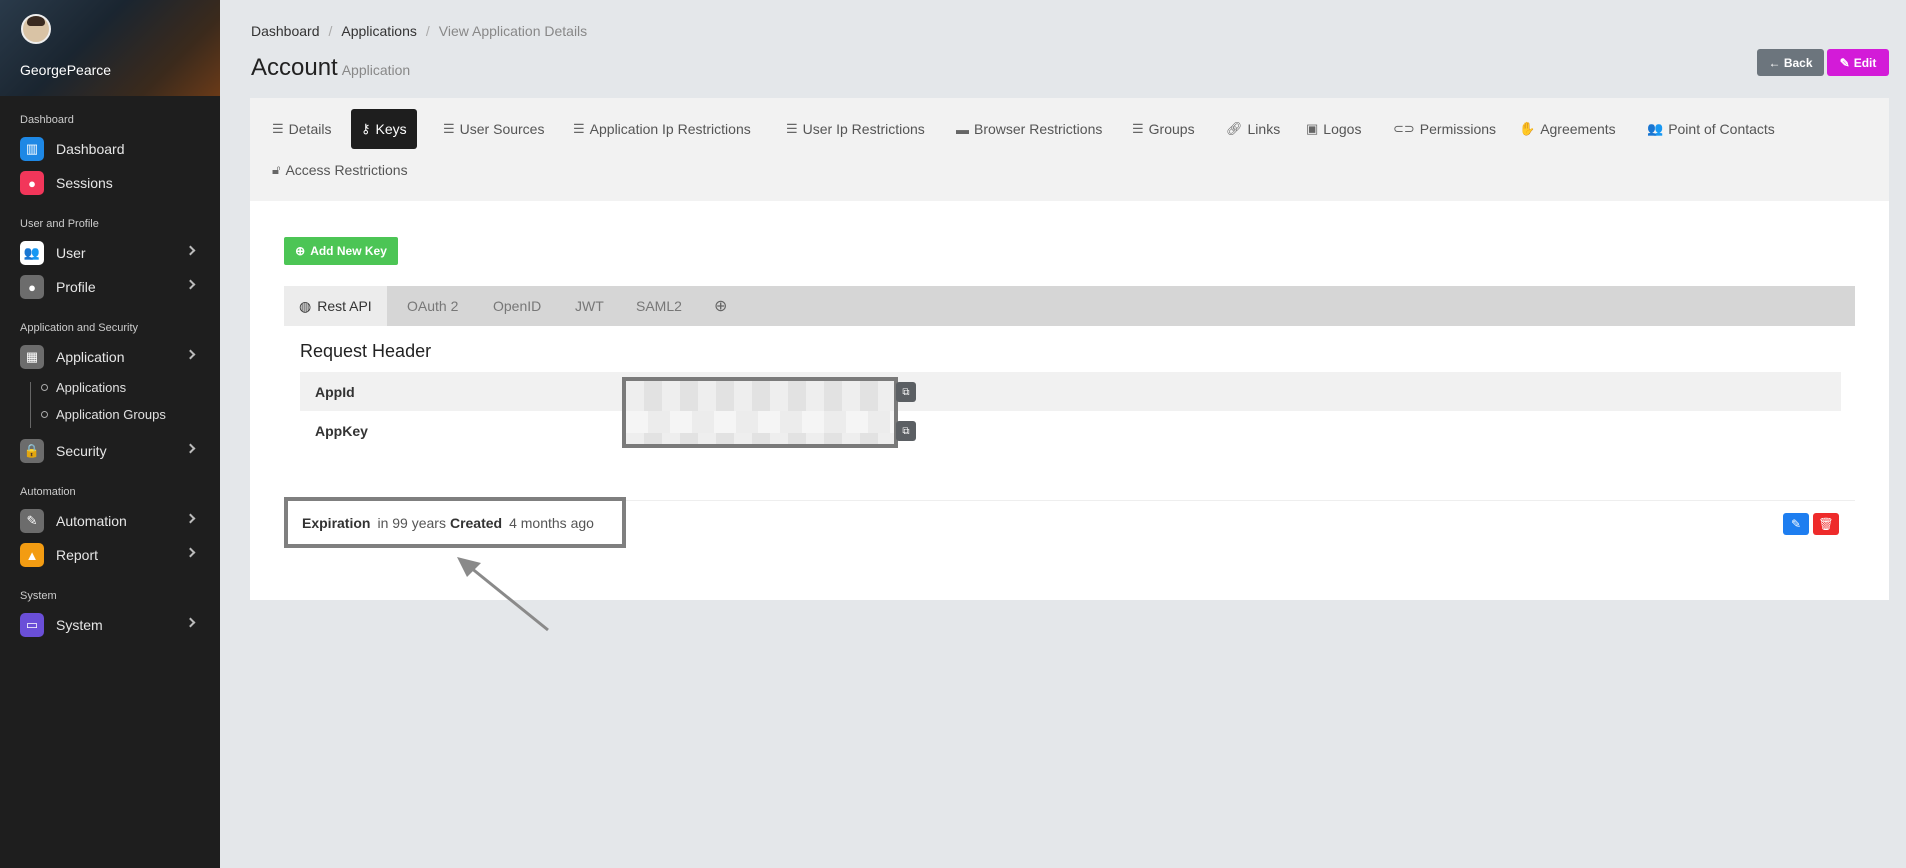 The image size is (1906, 868). I want to click on sidebar-item-application: ▦ Application, so click(110, 357).